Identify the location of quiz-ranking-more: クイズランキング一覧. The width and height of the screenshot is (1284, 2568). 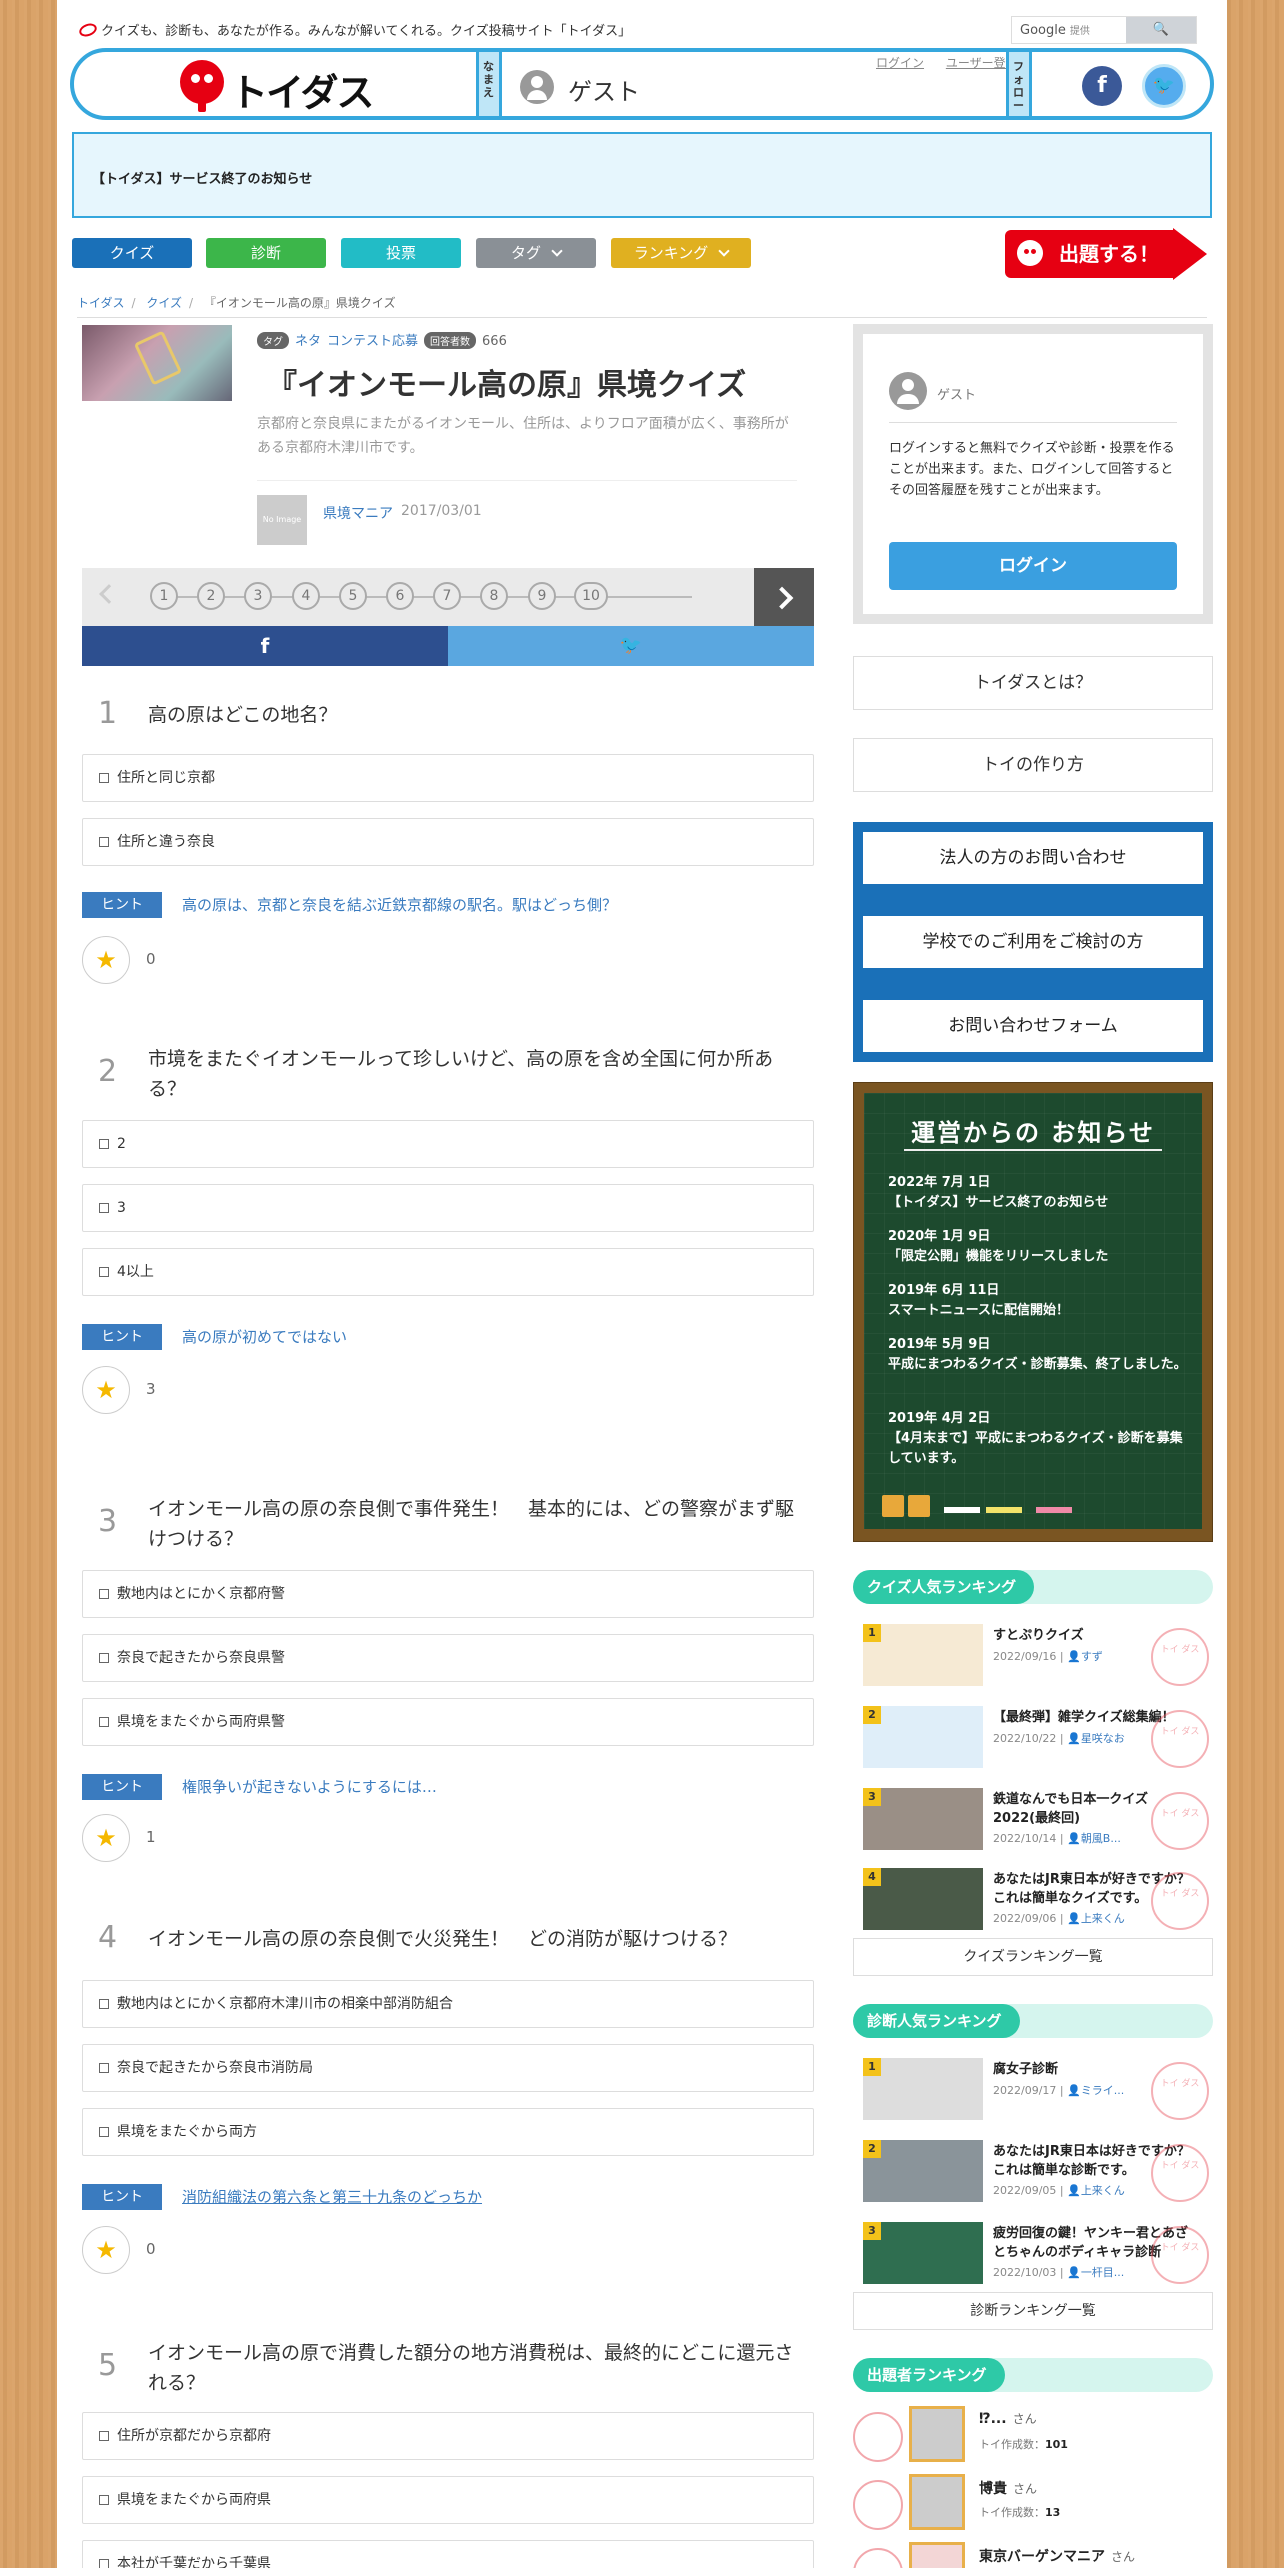
(1033, 1957).